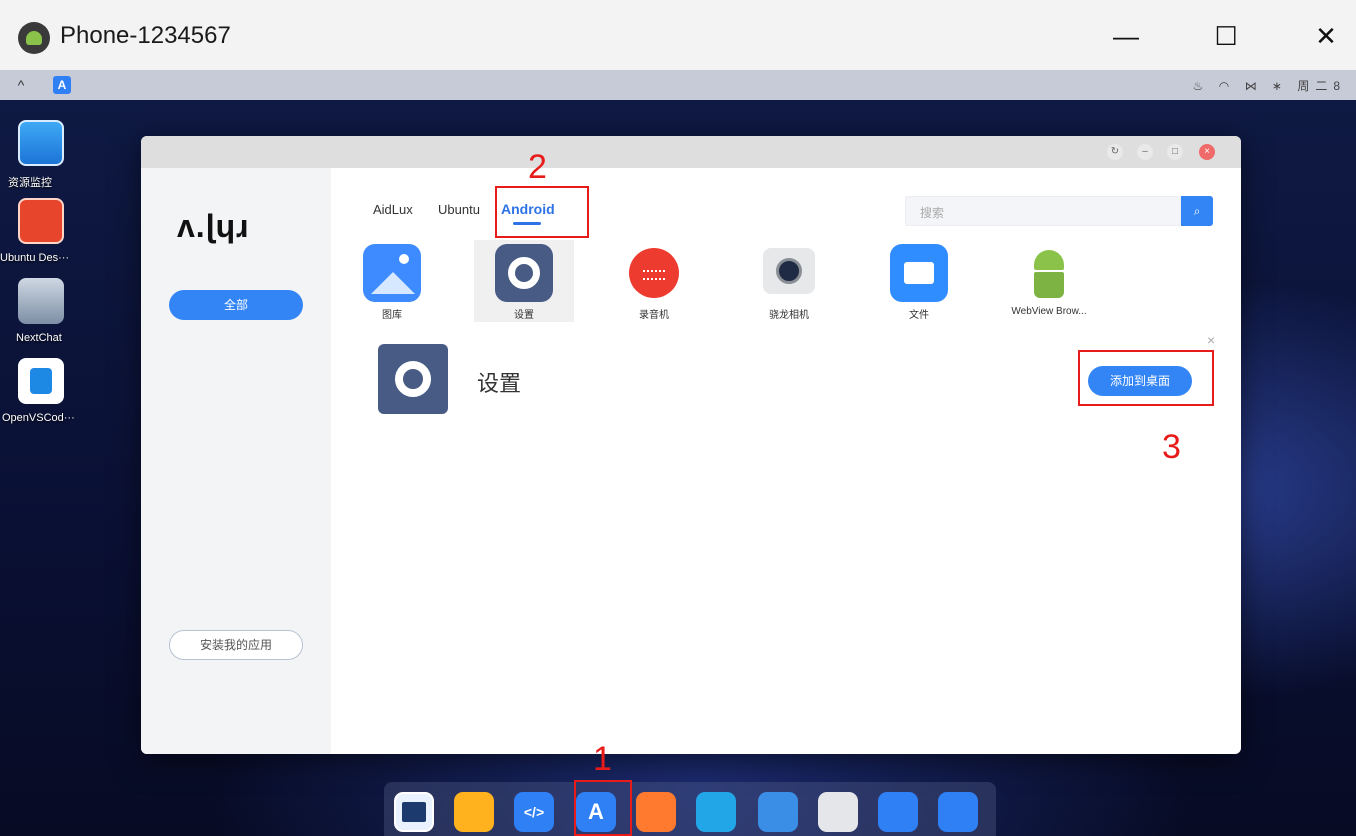 This screenshot has width=1356, height=836. I want to click on app-store-icon: A, so click(62, 85).